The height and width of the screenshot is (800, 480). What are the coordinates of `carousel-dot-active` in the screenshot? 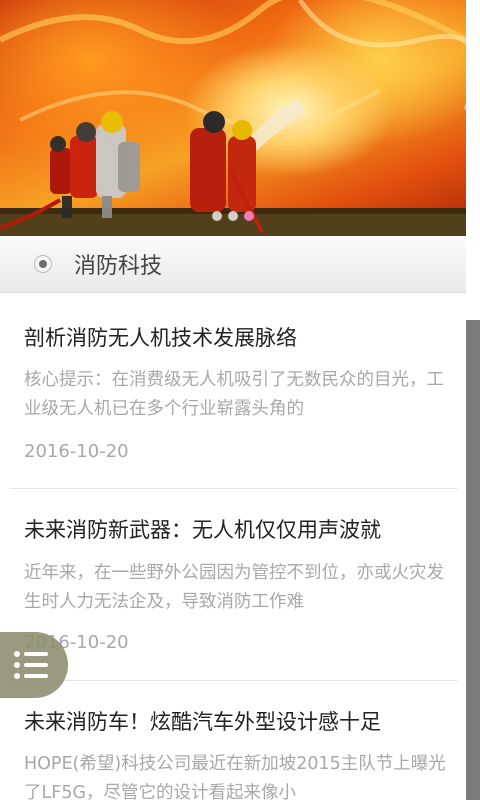 It's located at (249, 216).